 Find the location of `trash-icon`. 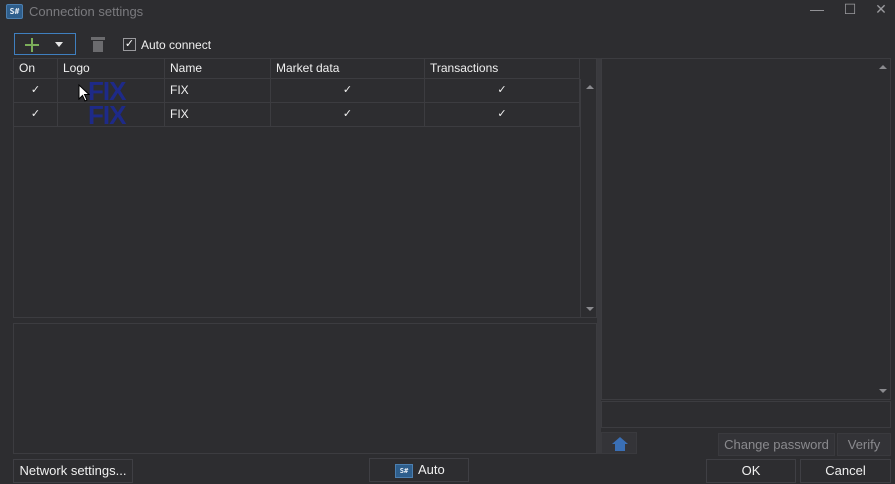

trash-icon is located at coordinates (98, 38).